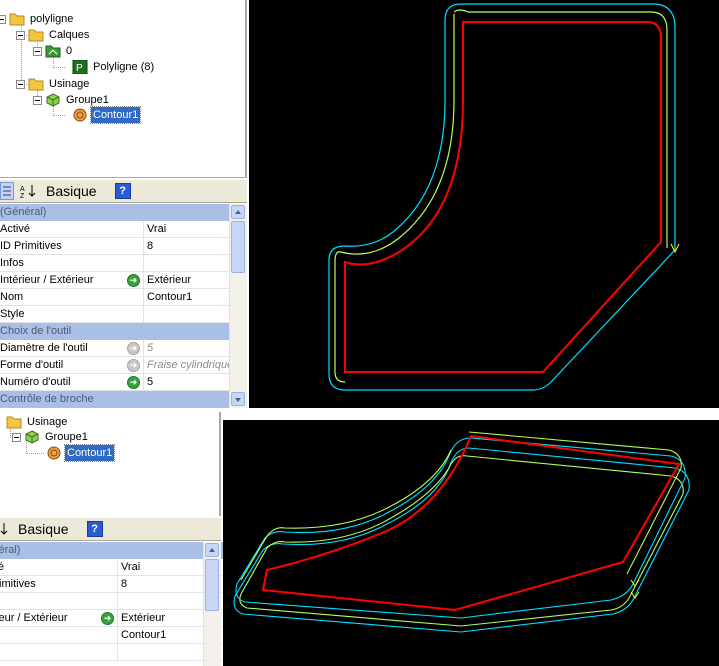  I want to click on property-row: Intérieur / Extérieur Extérieur, so click(114, 280).